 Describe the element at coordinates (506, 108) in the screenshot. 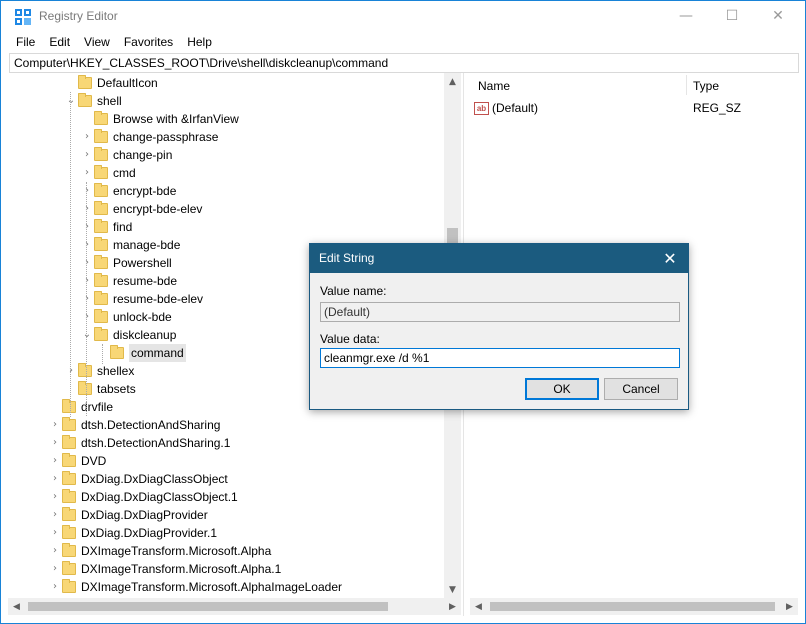

I see `list-item: ab (Default)` at that location.